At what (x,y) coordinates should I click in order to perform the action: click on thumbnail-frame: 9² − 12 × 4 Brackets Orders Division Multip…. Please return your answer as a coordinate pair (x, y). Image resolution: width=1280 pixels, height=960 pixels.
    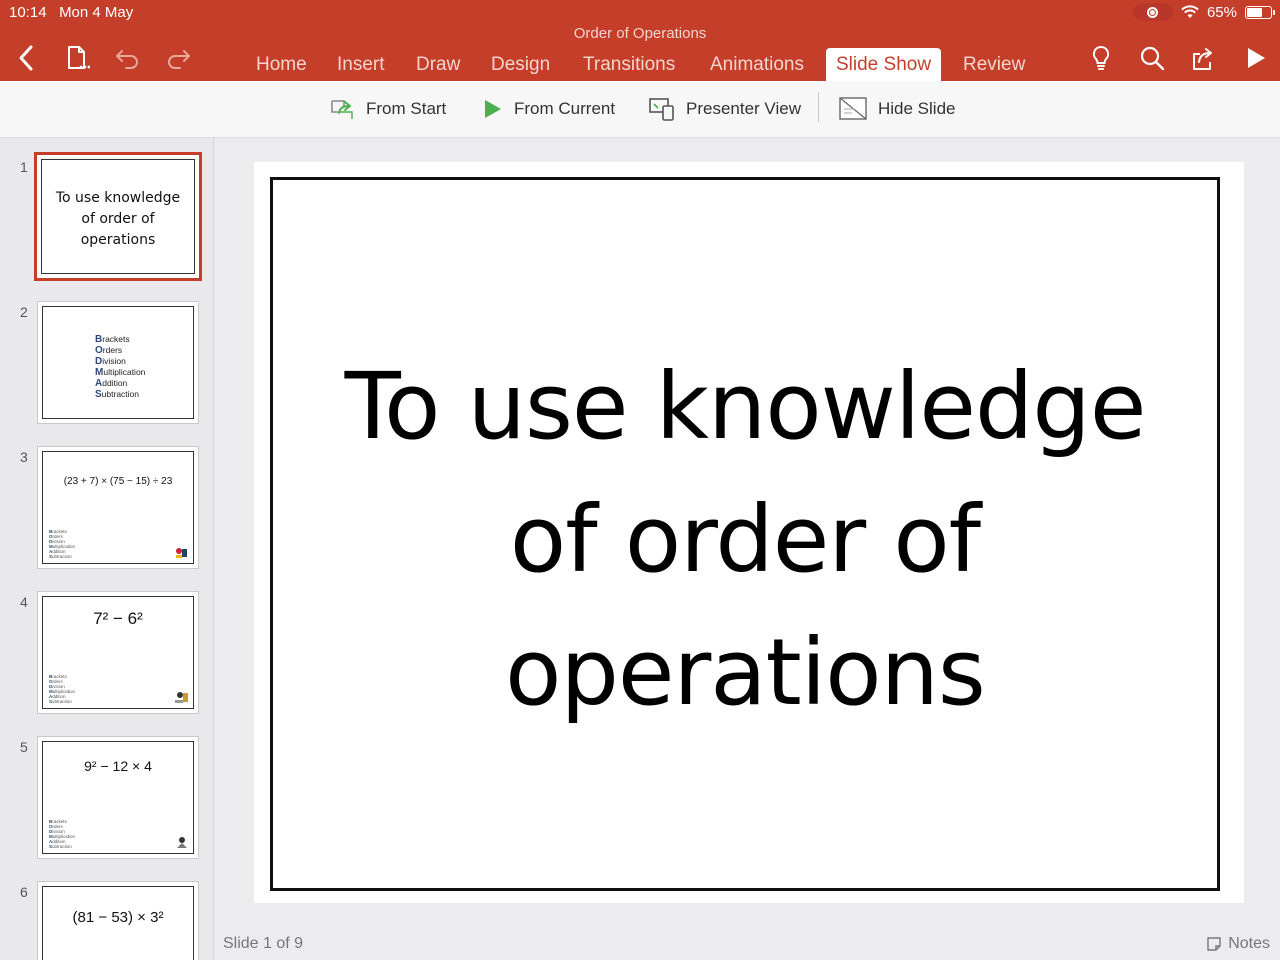
    Looking at the image, I should click on (118, 797).